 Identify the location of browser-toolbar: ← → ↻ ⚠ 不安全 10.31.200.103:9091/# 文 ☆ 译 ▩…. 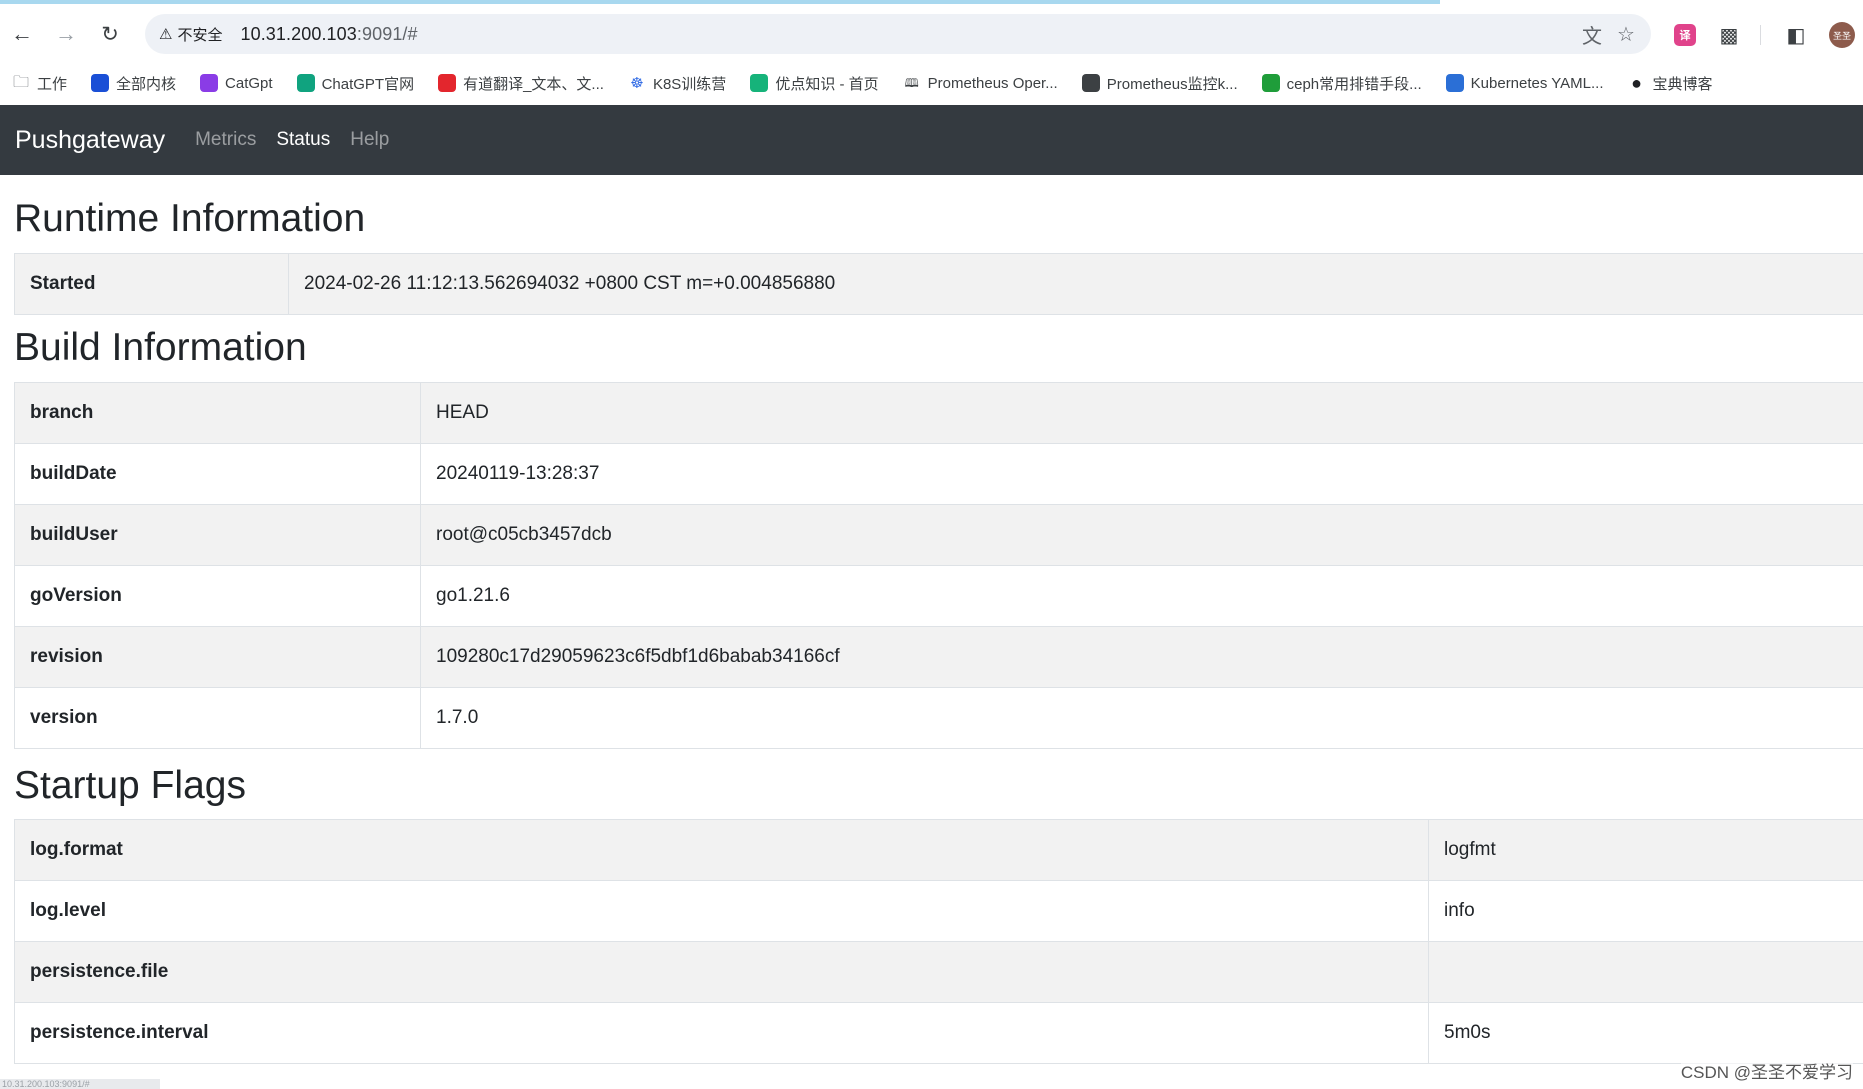
(931, 33).